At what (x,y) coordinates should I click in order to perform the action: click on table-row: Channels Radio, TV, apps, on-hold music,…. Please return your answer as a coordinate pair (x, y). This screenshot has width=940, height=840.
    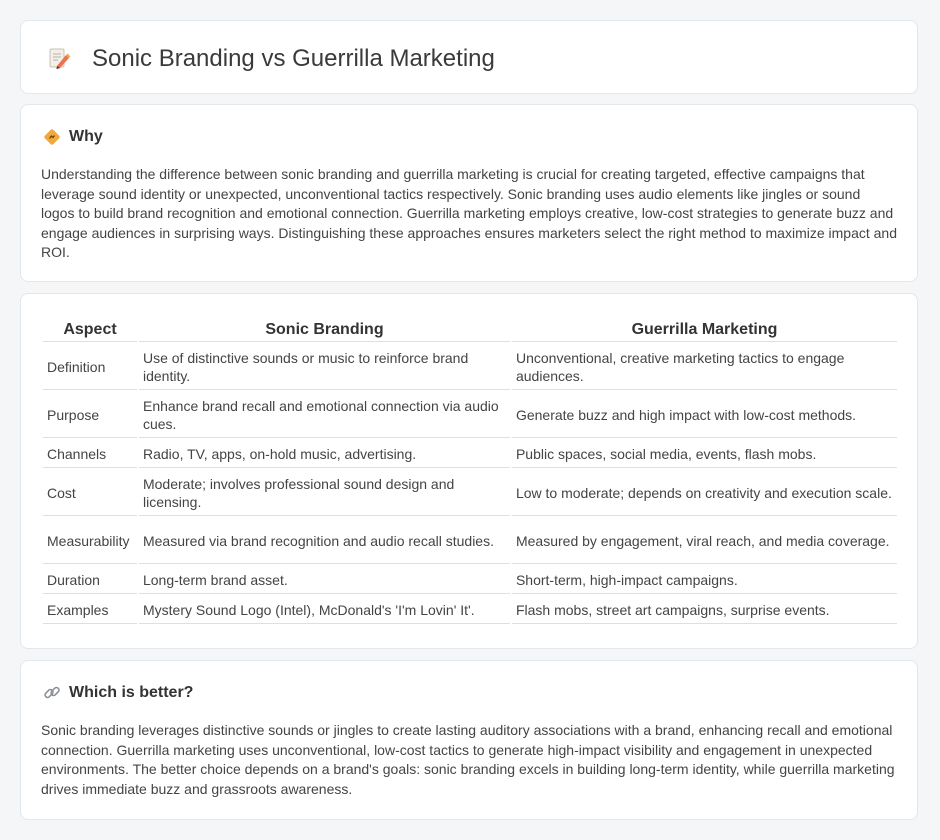
    Looking at the image, I should click on (470, 454).